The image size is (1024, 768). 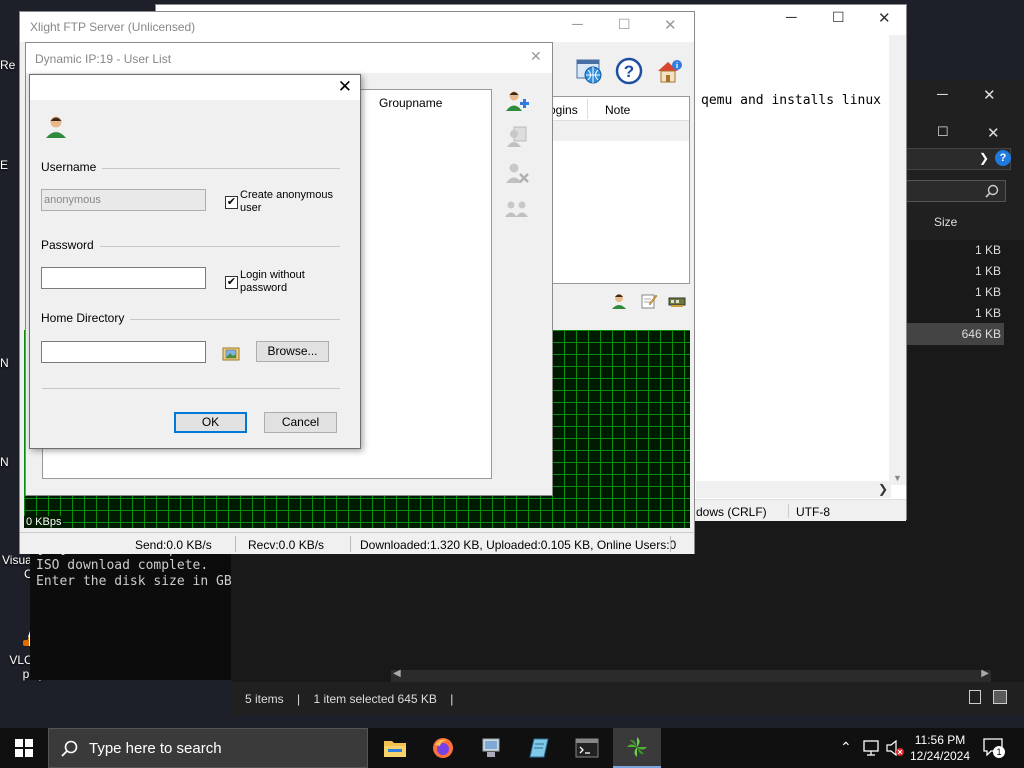 What do you see at coordinates (134, 581) in the screenshot?
I see `terminal-line: Enter the disk size in GB` at bounding box center [134, 581].